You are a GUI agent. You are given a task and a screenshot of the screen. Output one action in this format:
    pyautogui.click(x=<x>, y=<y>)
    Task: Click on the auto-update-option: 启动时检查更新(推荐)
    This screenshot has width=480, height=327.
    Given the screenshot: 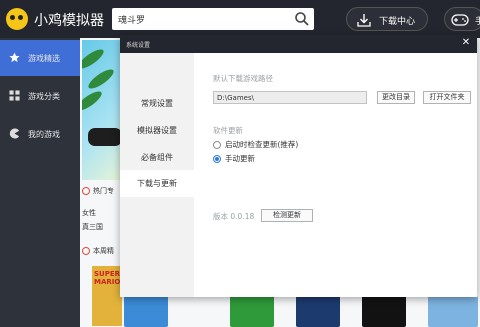 What is the action you would take?
    pyautogui.click(x=255, y=144)
    